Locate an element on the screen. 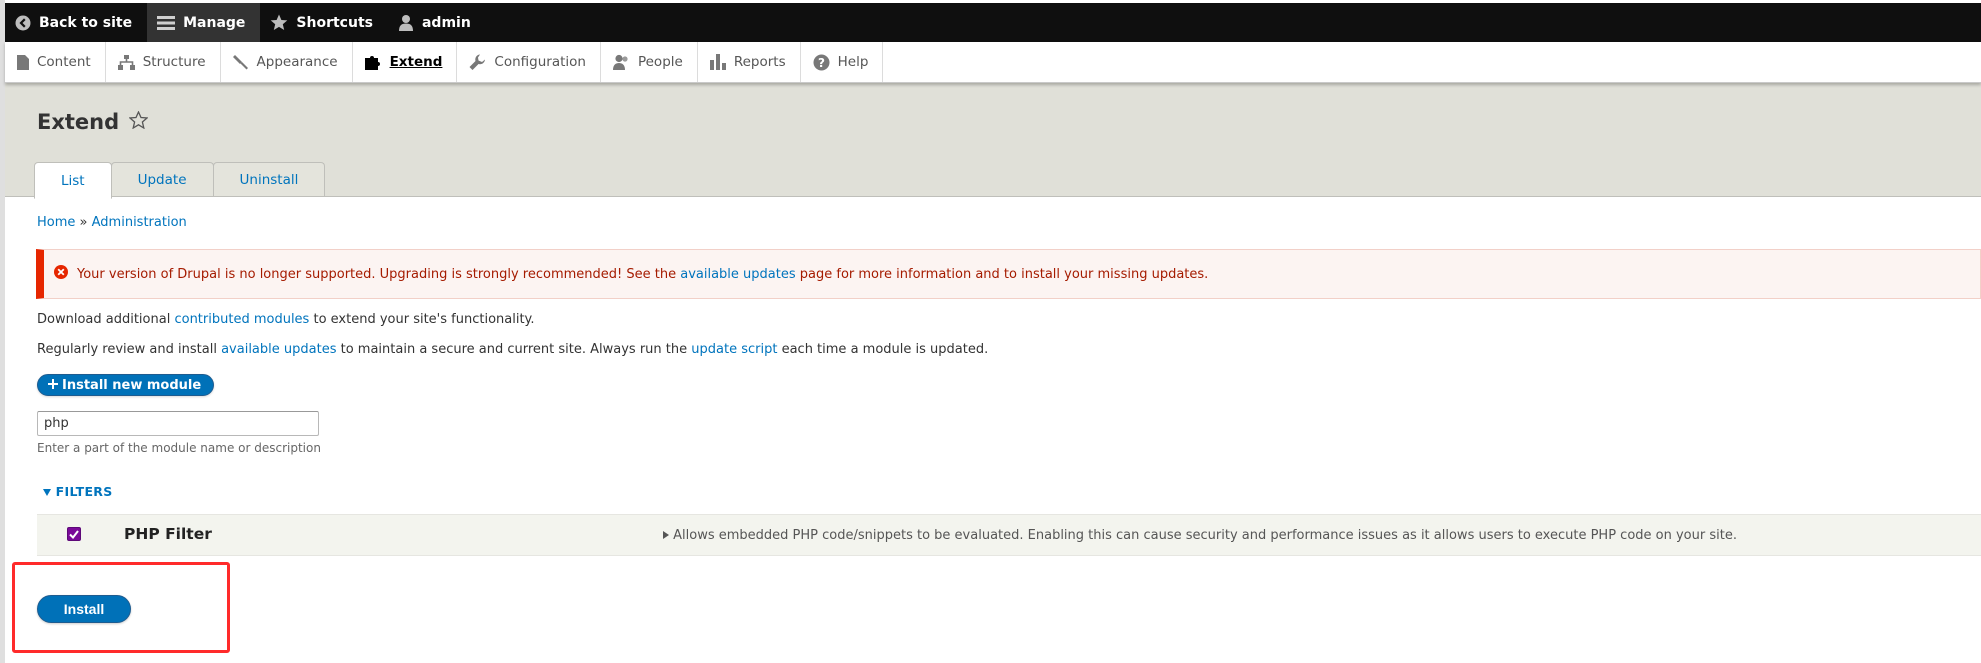 This screenshot has width=1981, height=663. people-icon is located at coordinates (621, 62).